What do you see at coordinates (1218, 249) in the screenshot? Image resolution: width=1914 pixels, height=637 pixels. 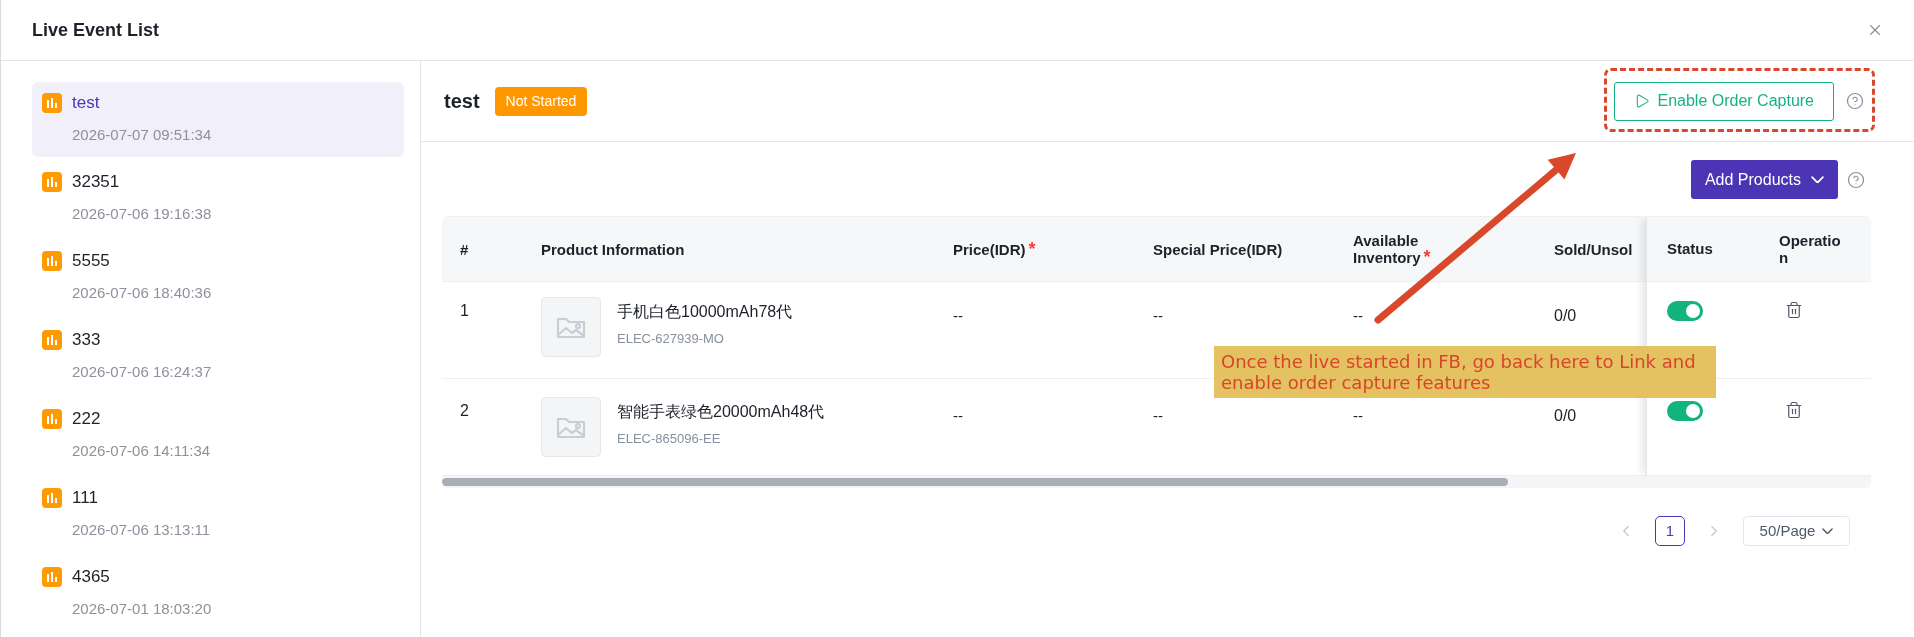 I see `column-header: Special Price(IDR)` at bounding box center [1218, 249].